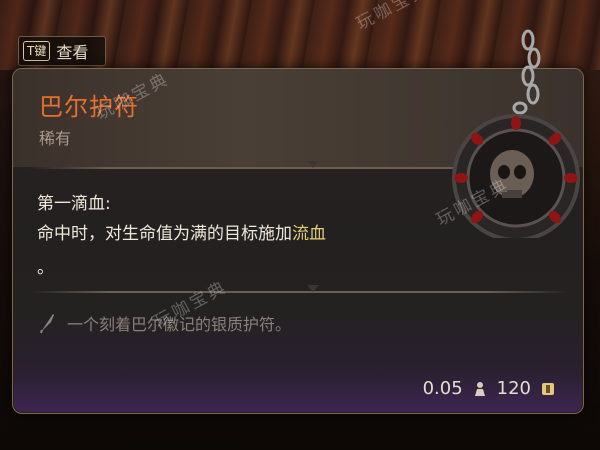  What do you see at coordinates (164, 234) in the screenshot?
I see `passive-desc-part: 命中时，对生命值为满的目标施加` at bounding box center [164, 234].